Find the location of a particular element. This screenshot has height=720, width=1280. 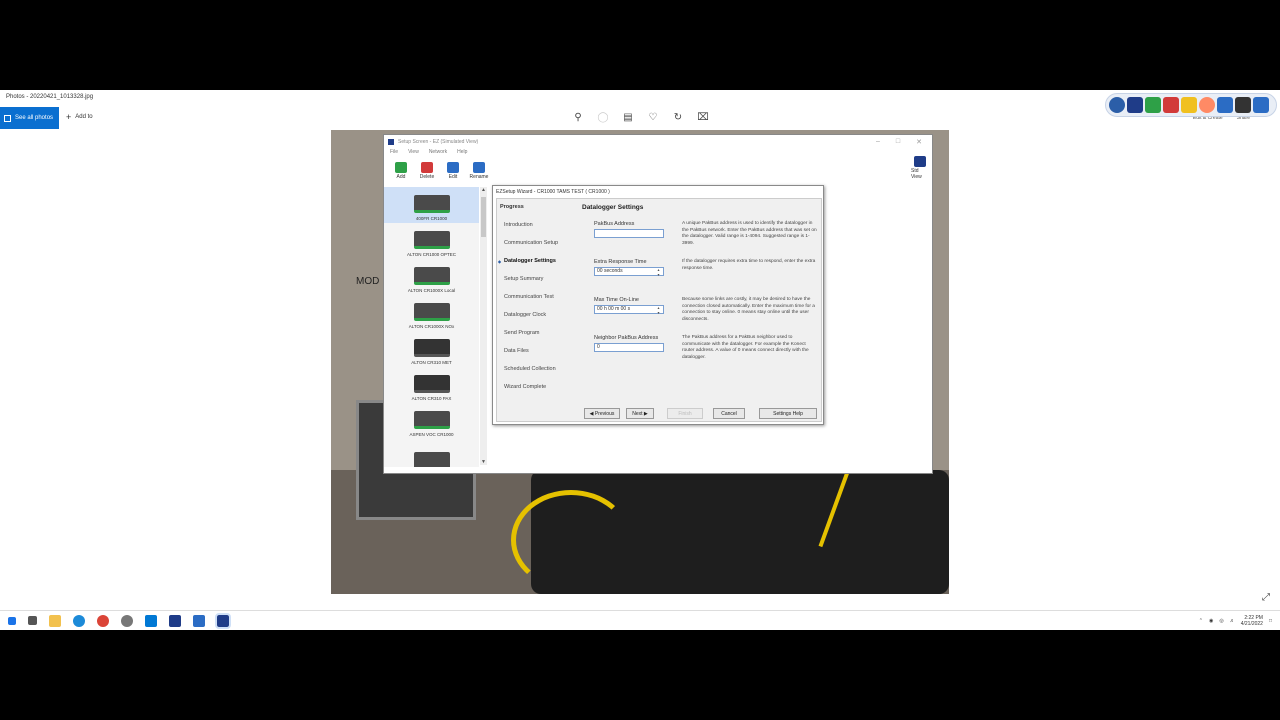

step-wizard-complete: Wizard Complete is located at coordinates (525, 387).